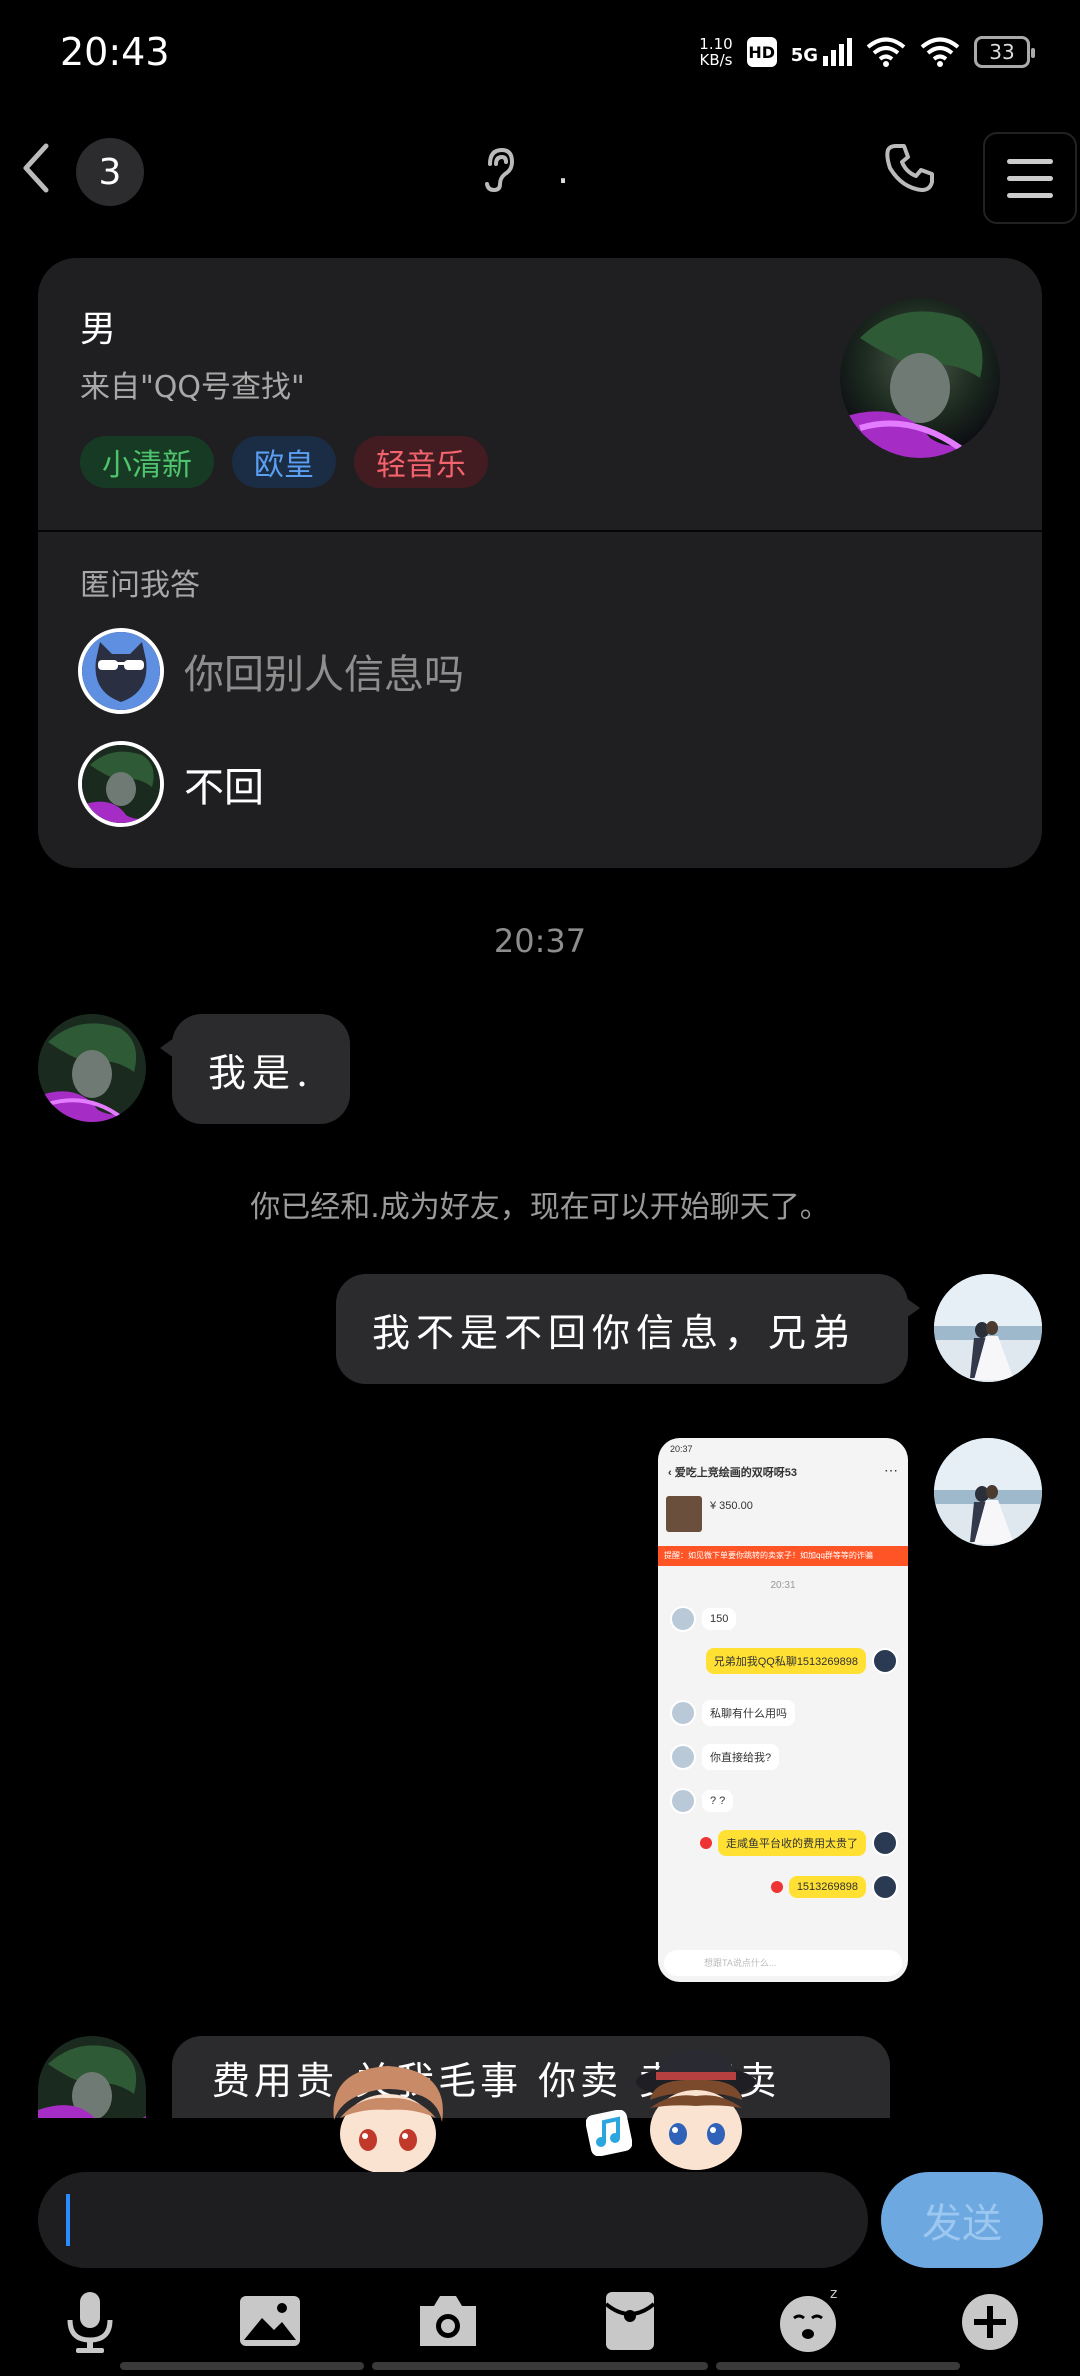  I want to click on image-chat-row: 走咸鱼平台收的费用太贵了, so click(799, 1843).